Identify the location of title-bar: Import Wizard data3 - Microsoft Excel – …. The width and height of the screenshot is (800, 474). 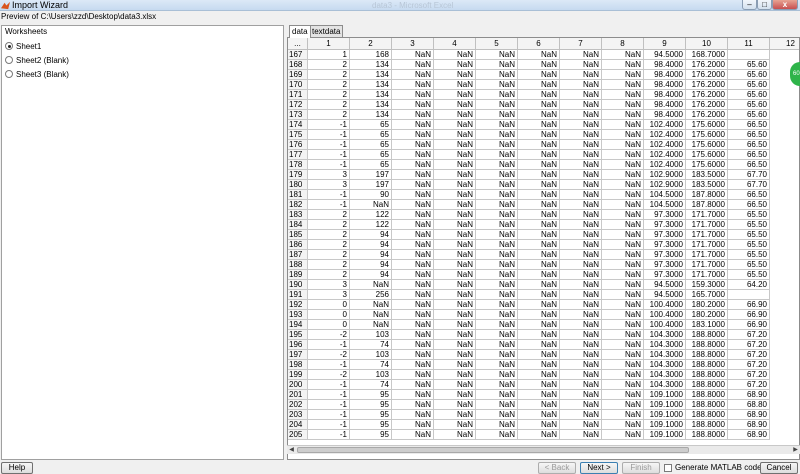
(400, 5).